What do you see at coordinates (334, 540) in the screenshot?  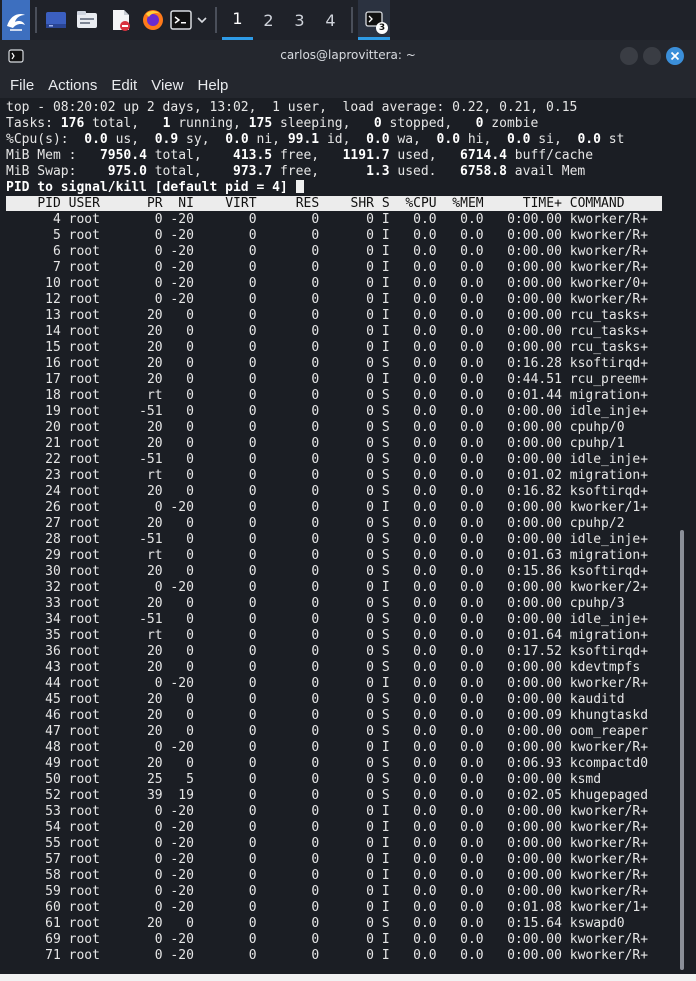 I see `table-row: 28 root -51 0 0 0 0 S 0.0 0.0 0:00.00 idle_inje+` at bounding box center [334, 540].